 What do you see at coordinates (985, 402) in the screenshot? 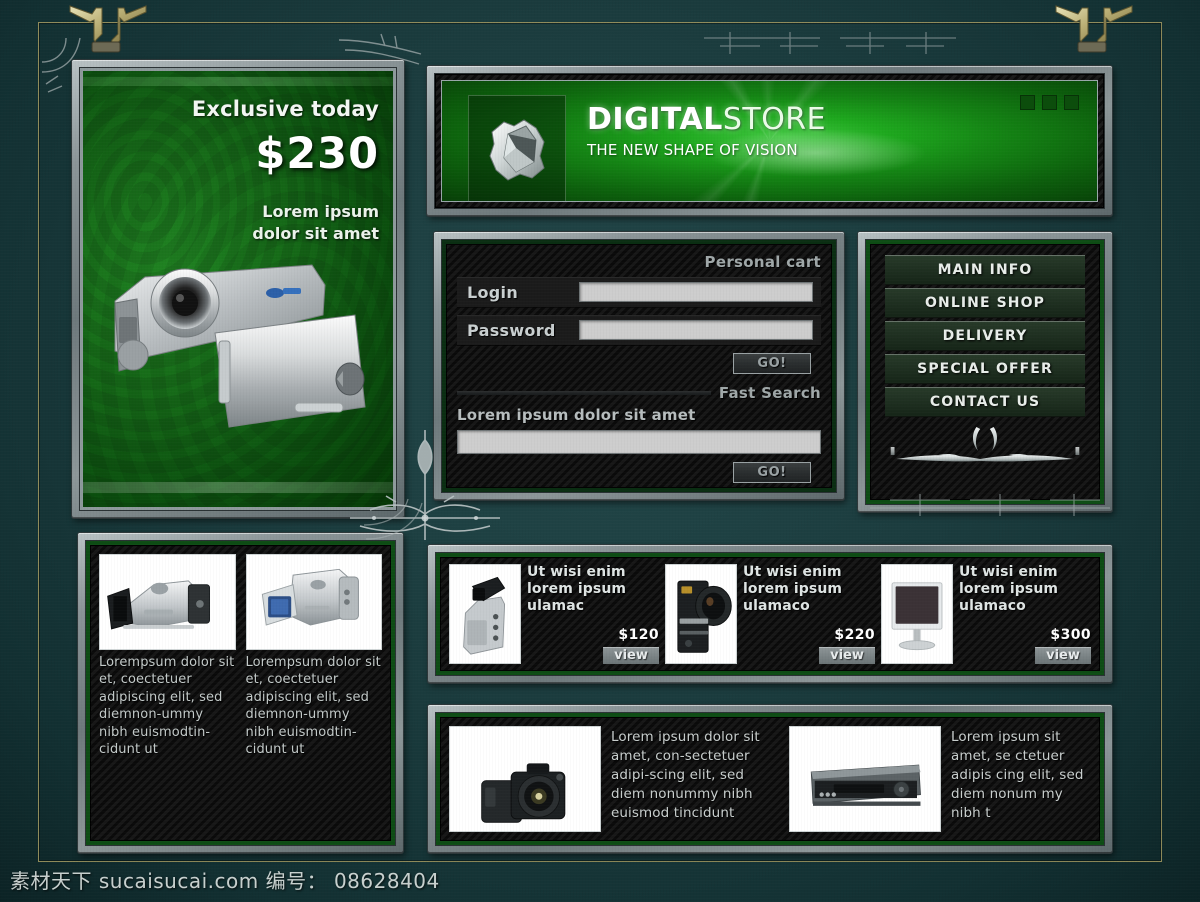
I see `sidebar-item-contact-us: CONTACT US` at bounding box center [985, 402].